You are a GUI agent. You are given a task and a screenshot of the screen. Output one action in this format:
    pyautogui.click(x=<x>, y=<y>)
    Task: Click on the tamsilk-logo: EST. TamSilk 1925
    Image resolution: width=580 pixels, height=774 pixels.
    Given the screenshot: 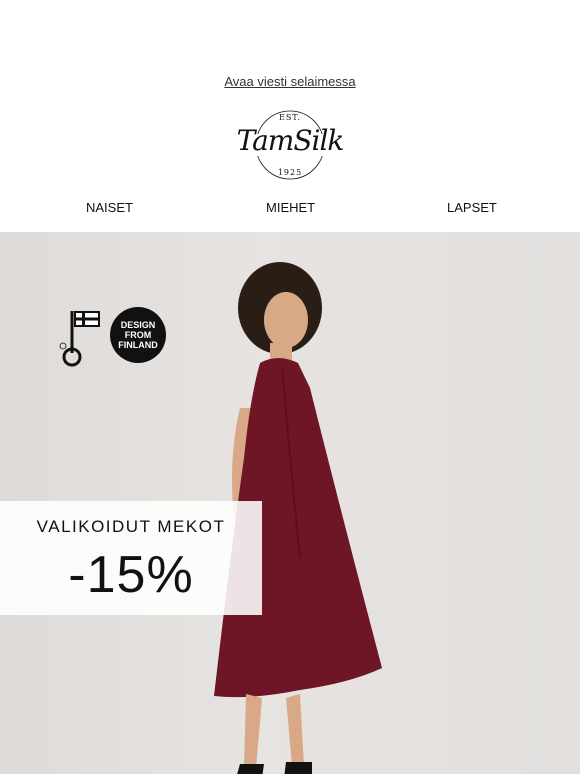 What is the action you would take?
    pyautogui.click(x=290, y=145)
    